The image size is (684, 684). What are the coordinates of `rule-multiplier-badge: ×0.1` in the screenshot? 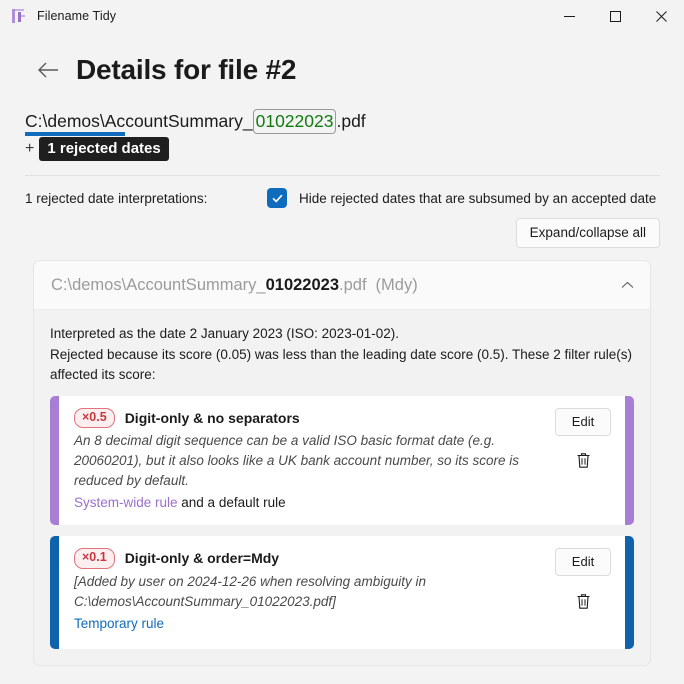 It's located at (94, 558).